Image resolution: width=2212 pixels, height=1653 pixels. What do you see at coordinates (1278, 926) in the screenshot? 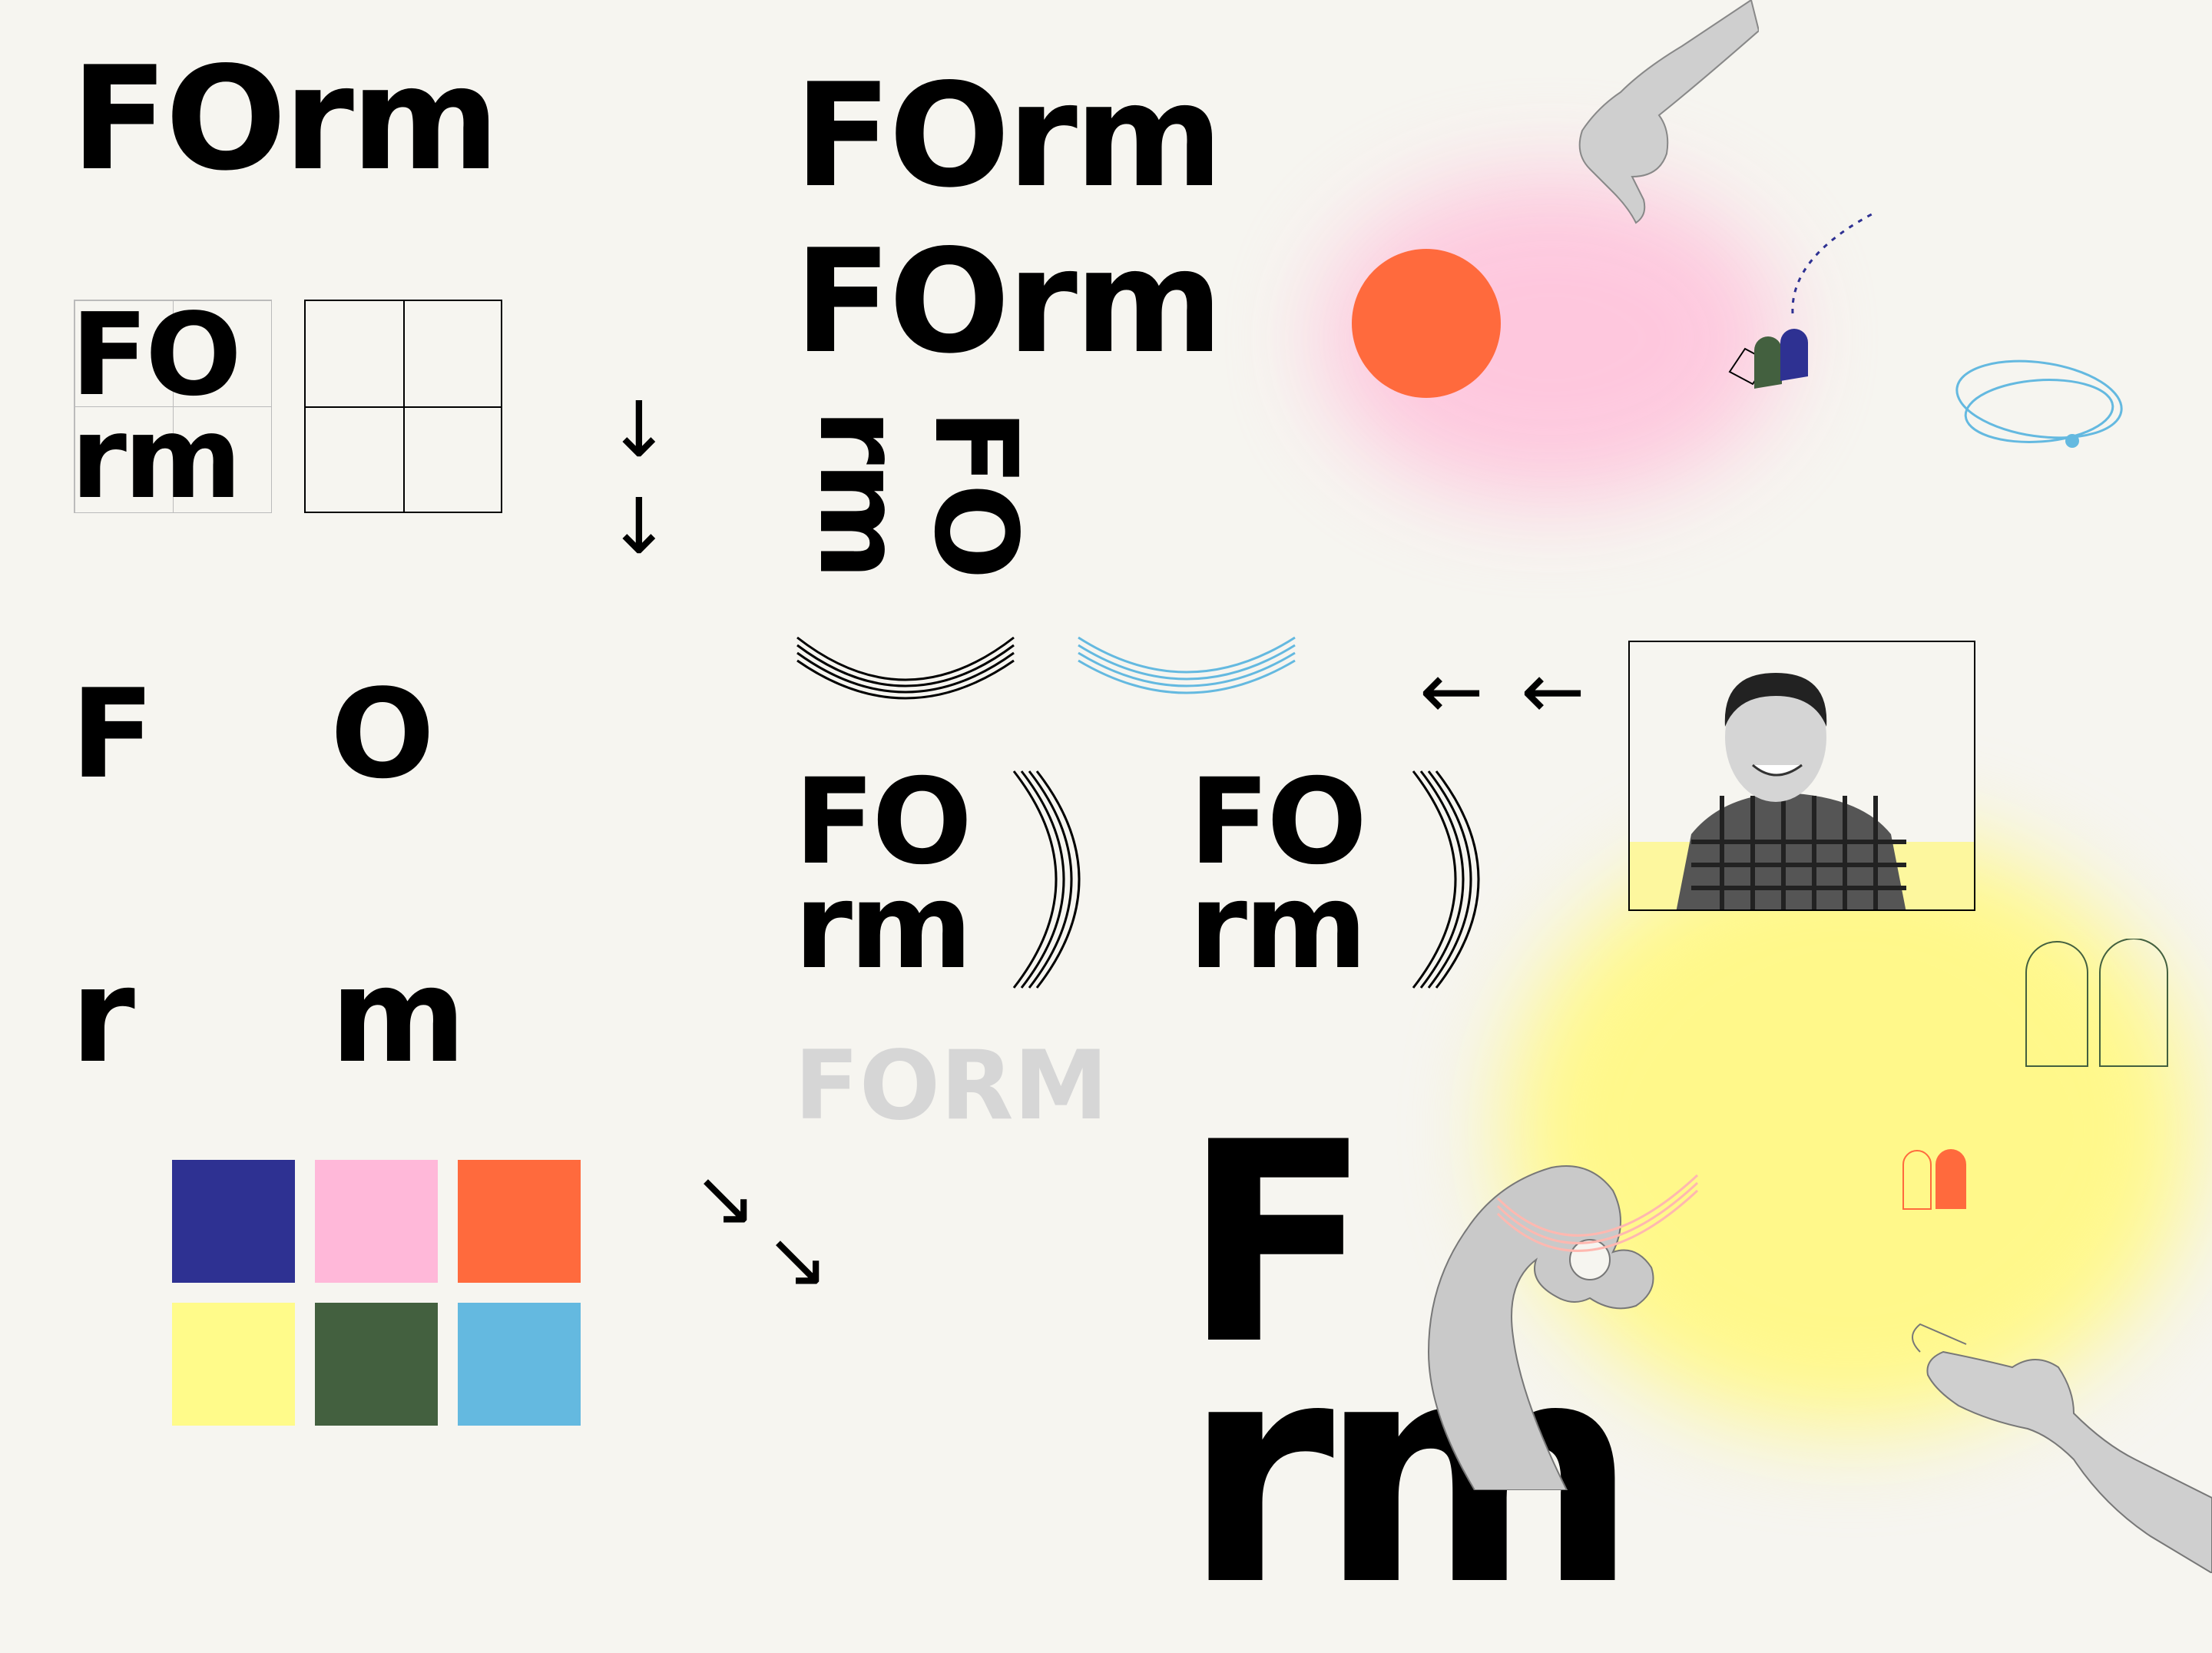
I see `stack-b-bottom: rm` at bounding box center [1278, 926].